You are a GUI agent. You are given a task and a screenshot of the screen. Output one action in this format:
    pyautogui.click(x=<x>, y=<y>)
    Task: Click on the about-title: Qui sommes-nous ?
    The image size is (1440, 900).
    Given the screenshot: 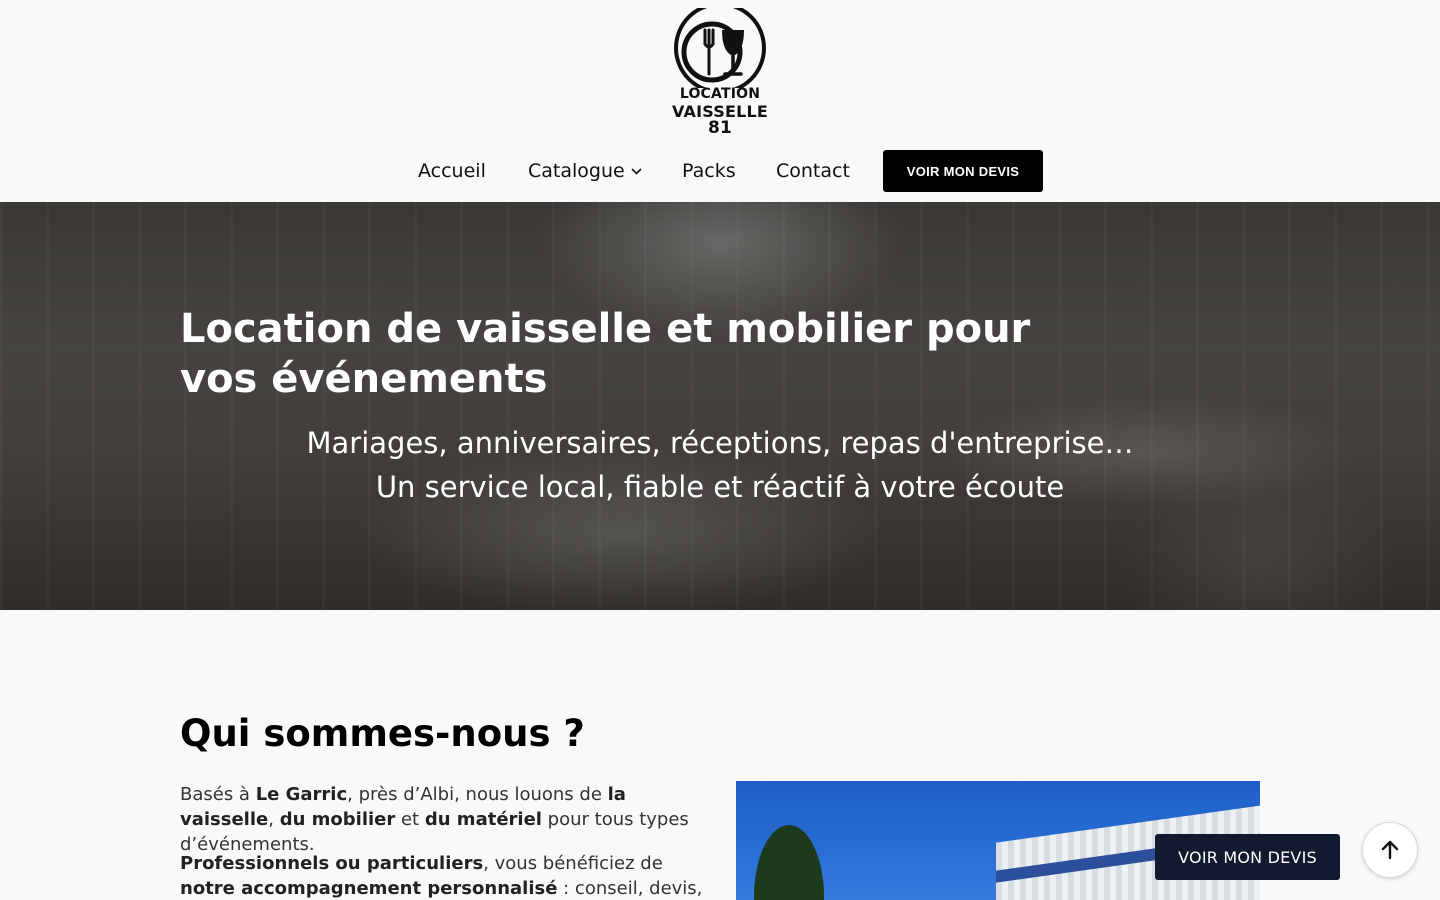 What is the action you would take?
    pyautogui.click(x=382, y=733)
    